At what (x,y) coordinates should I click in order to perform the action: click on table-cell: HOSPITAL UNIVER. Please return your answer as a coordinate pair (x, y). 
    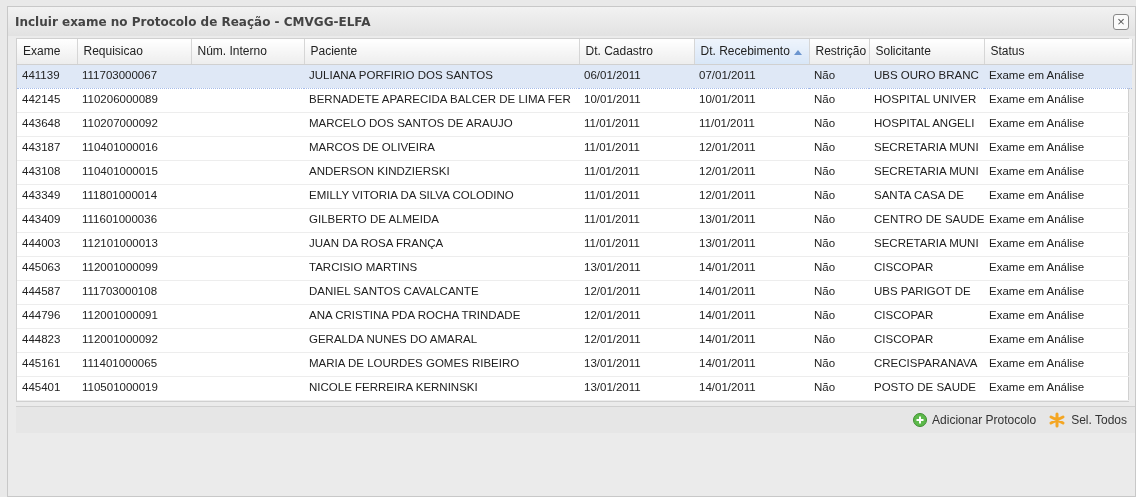
    Looking at the image, I should click on (925, 99).